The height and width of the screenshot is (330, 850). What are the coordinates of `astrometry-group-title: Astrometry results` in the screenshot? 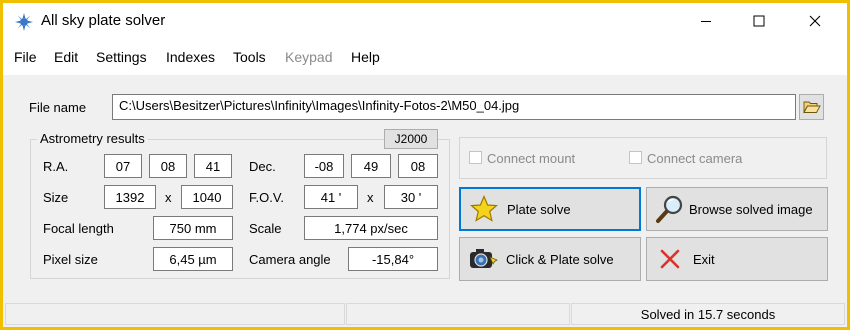 It's located at (92, 138).